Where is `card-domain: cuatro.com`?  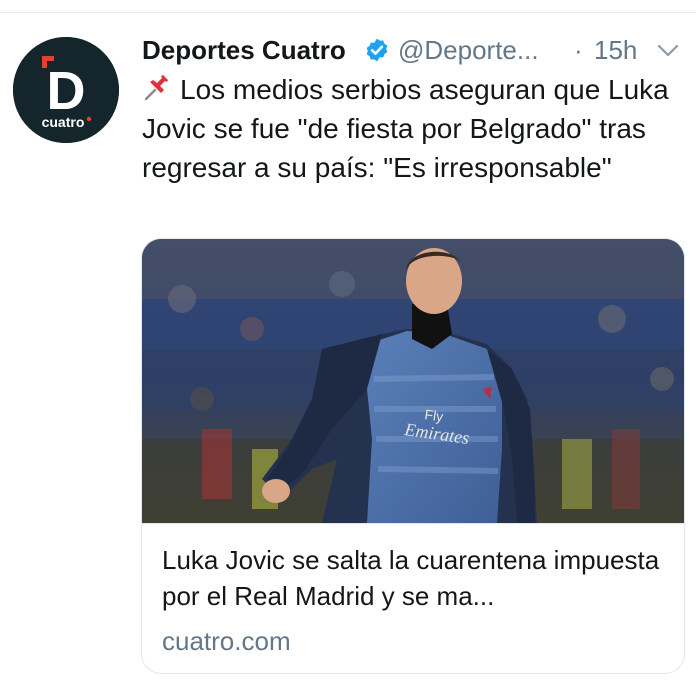
card-domain: cuatro.com is located at coordinates (226, 641).